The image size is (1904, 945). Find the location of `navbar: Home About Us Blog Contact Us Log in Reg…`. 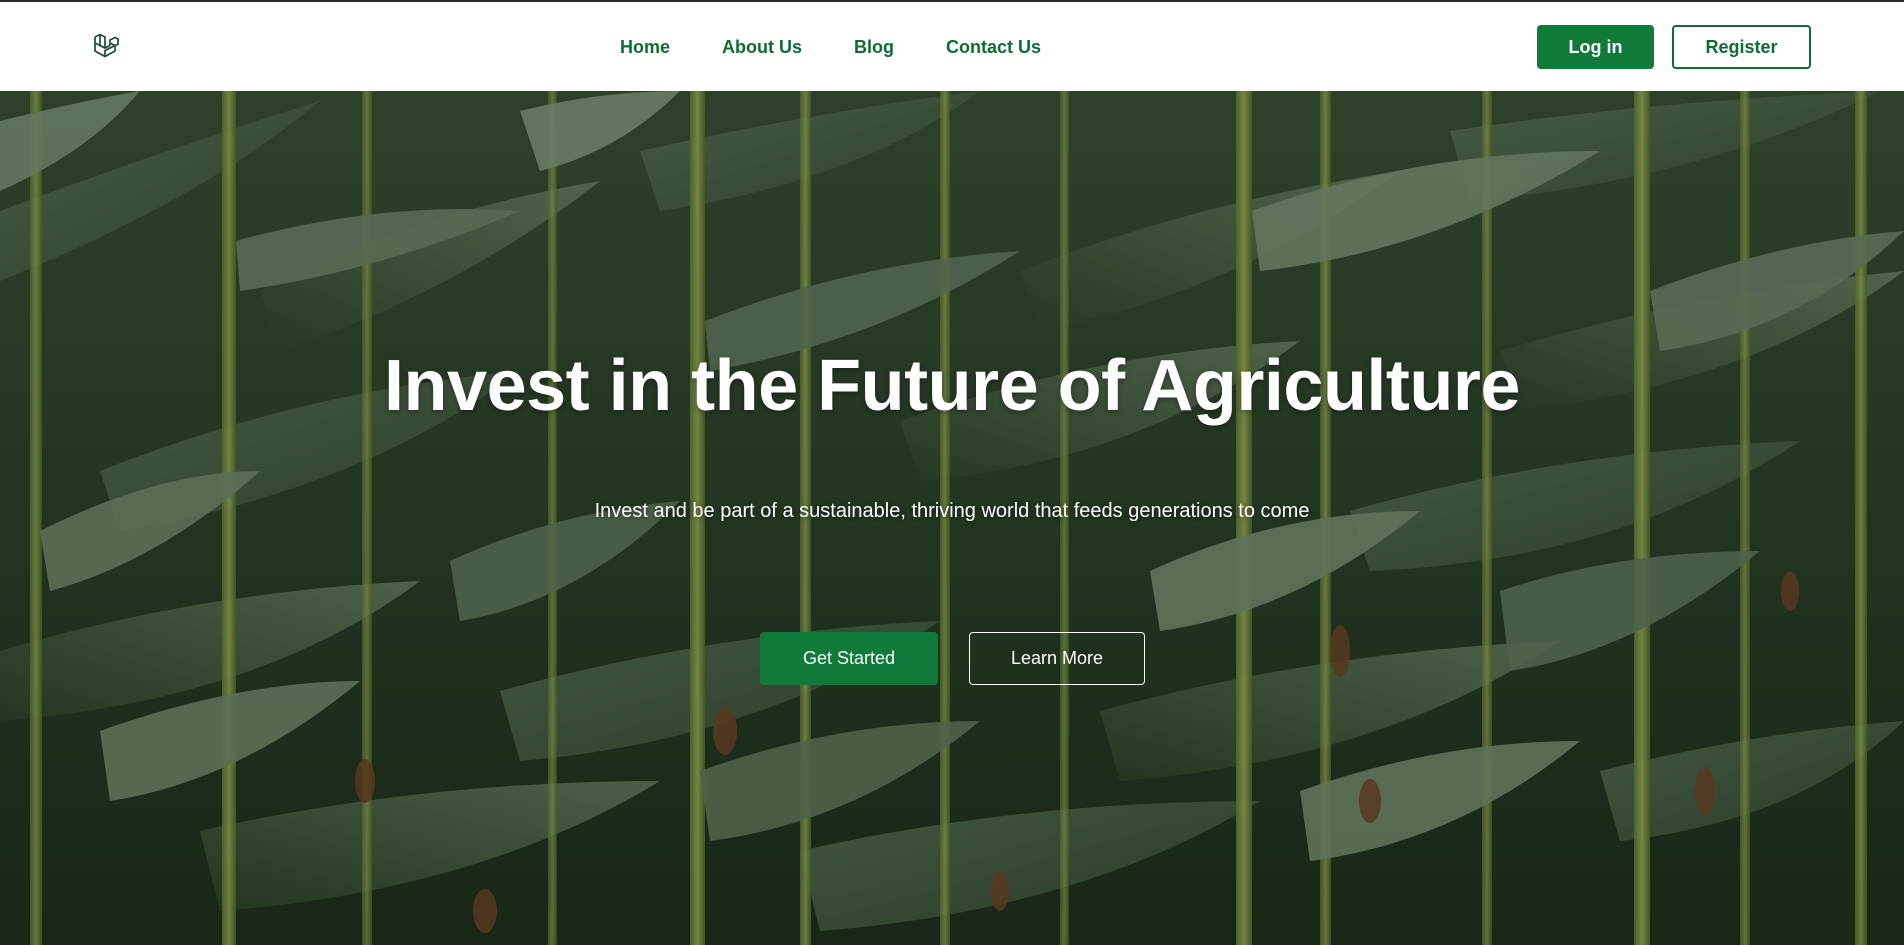

navbar: Home About Us Blog Contact Us Log in Reg… is located at coordinates (952, 46).